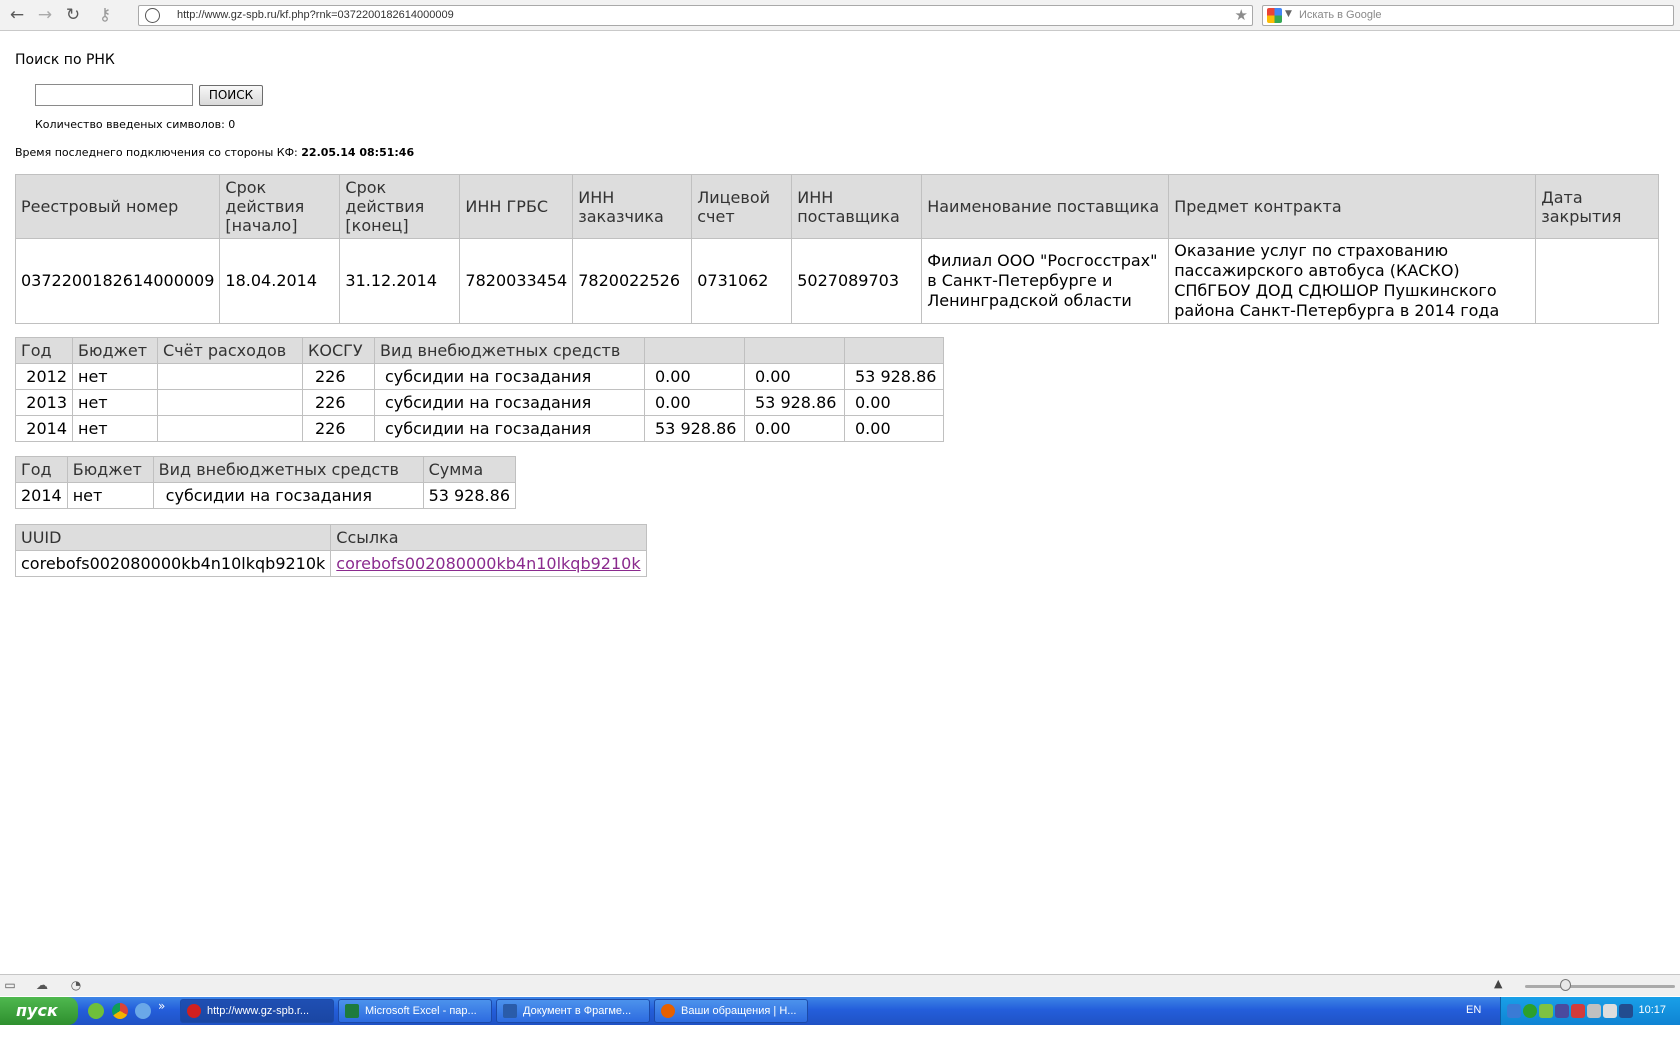  I want to click on table-cell: 2012, so click(44, 376).